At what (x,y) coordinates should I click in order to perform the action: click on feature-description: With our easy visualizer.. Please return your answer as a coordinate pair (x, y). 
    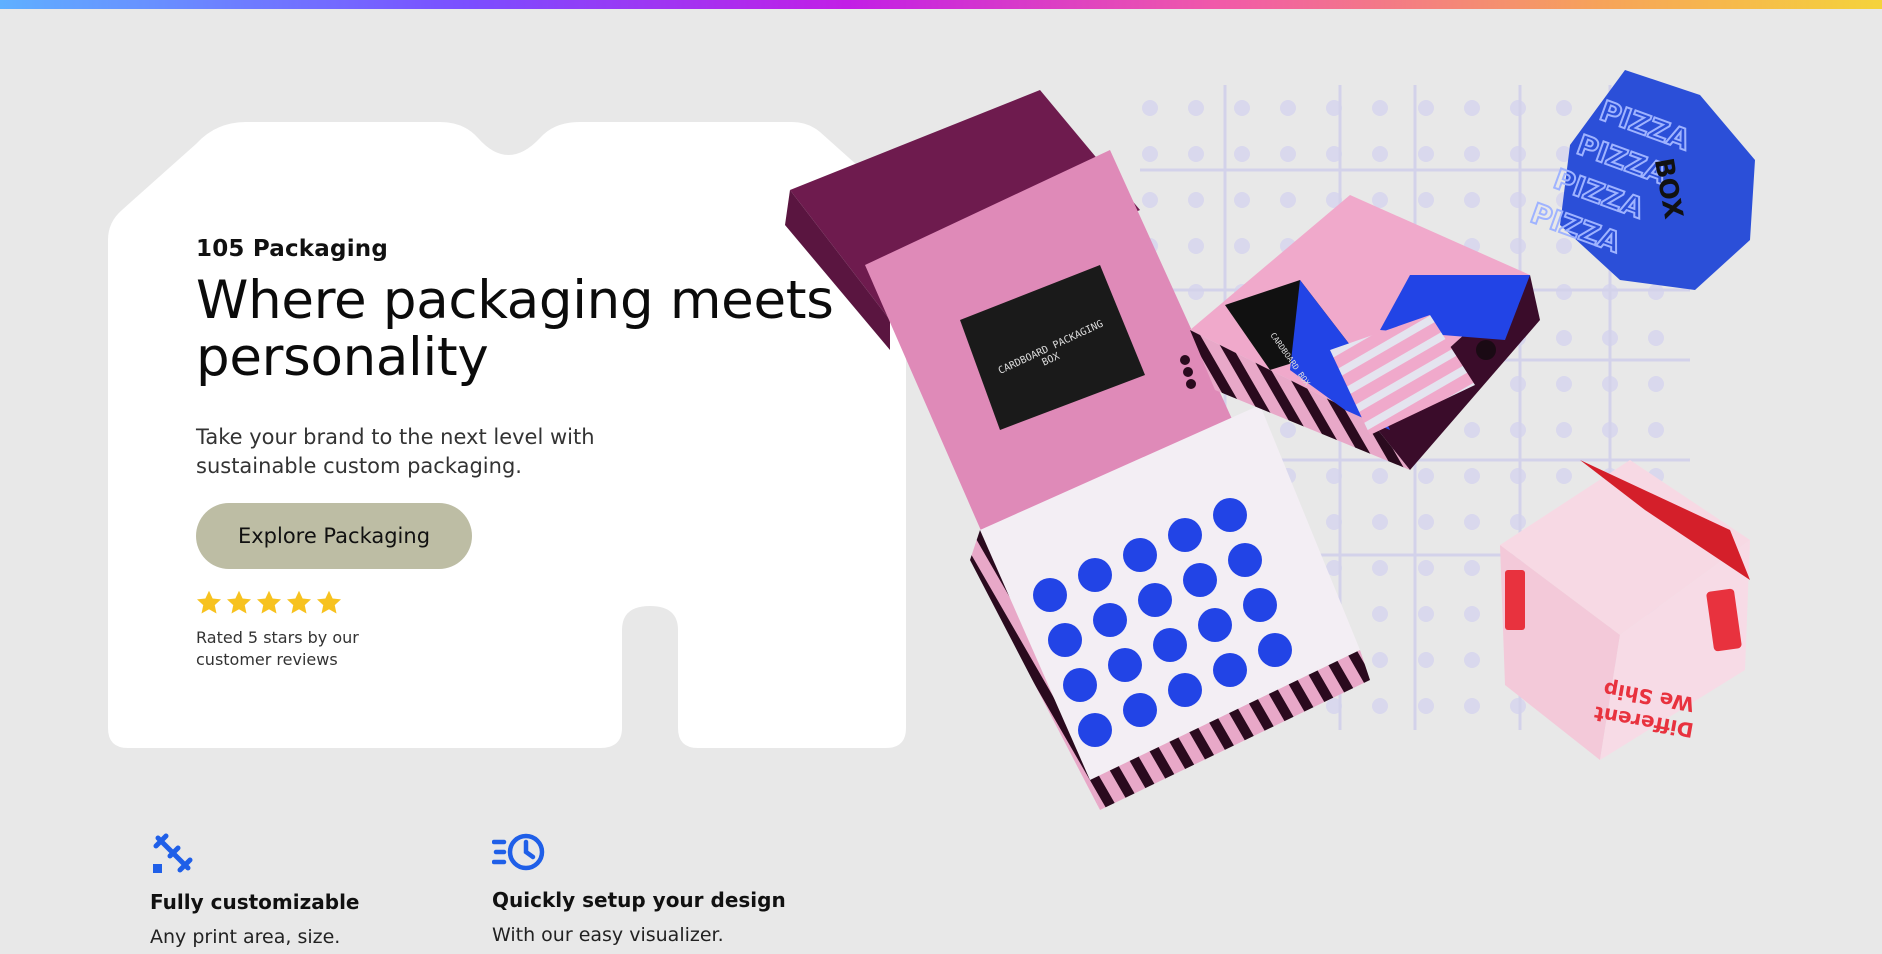
    Looking at the image, I should click on (608, 935).